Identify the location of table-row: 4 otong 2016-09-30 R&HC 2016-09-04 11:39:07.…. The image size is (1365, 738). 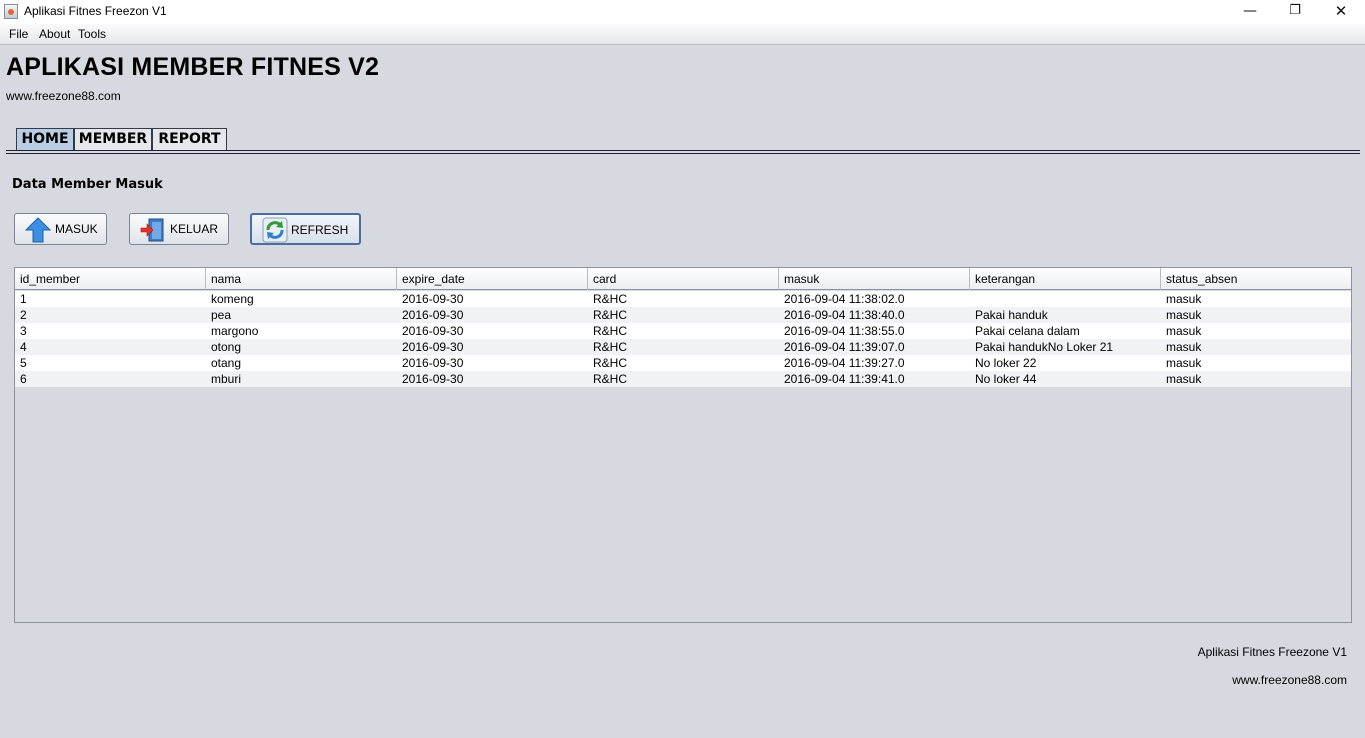
(683, 347).